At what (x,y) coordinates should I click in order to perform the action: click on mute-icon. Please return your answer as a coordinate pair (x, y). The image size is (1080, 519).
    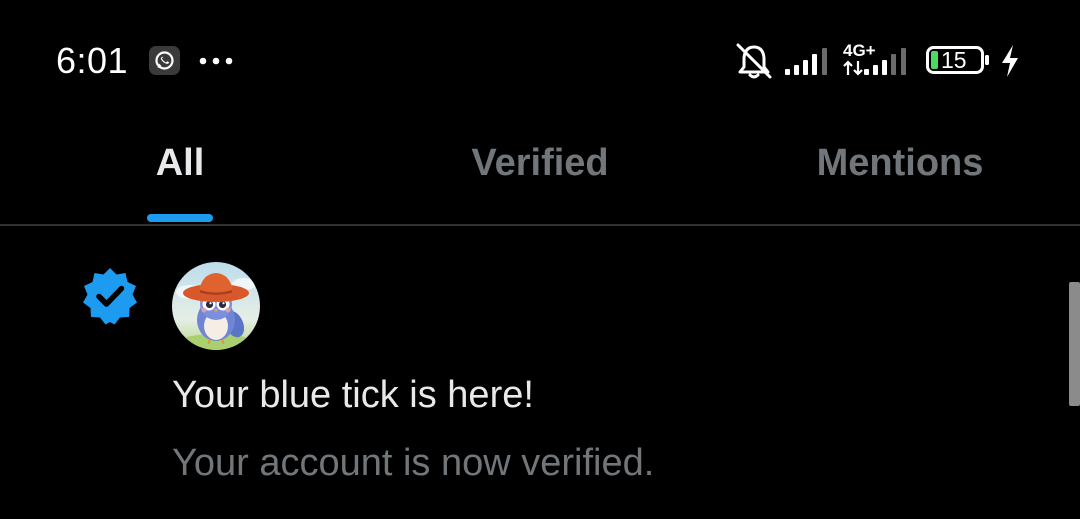
    Looking at the image, I should click on (754, 61).